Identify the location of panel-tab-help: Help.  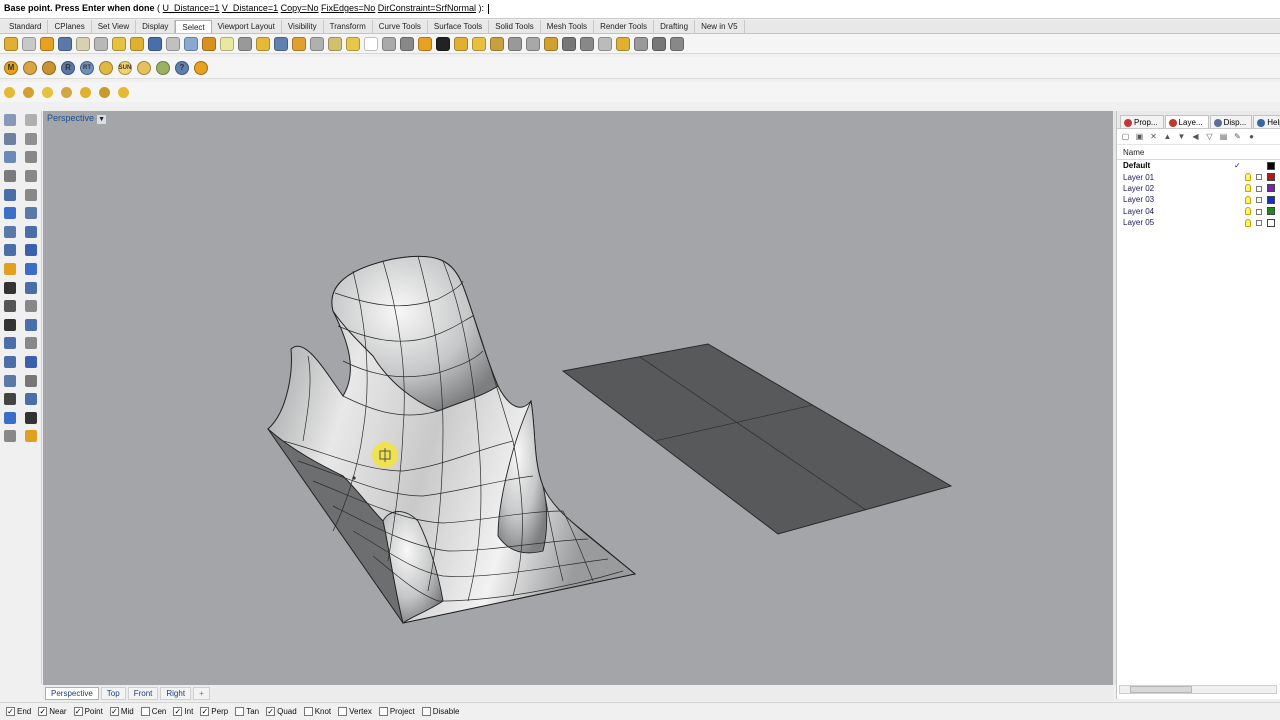
(1266, 121).